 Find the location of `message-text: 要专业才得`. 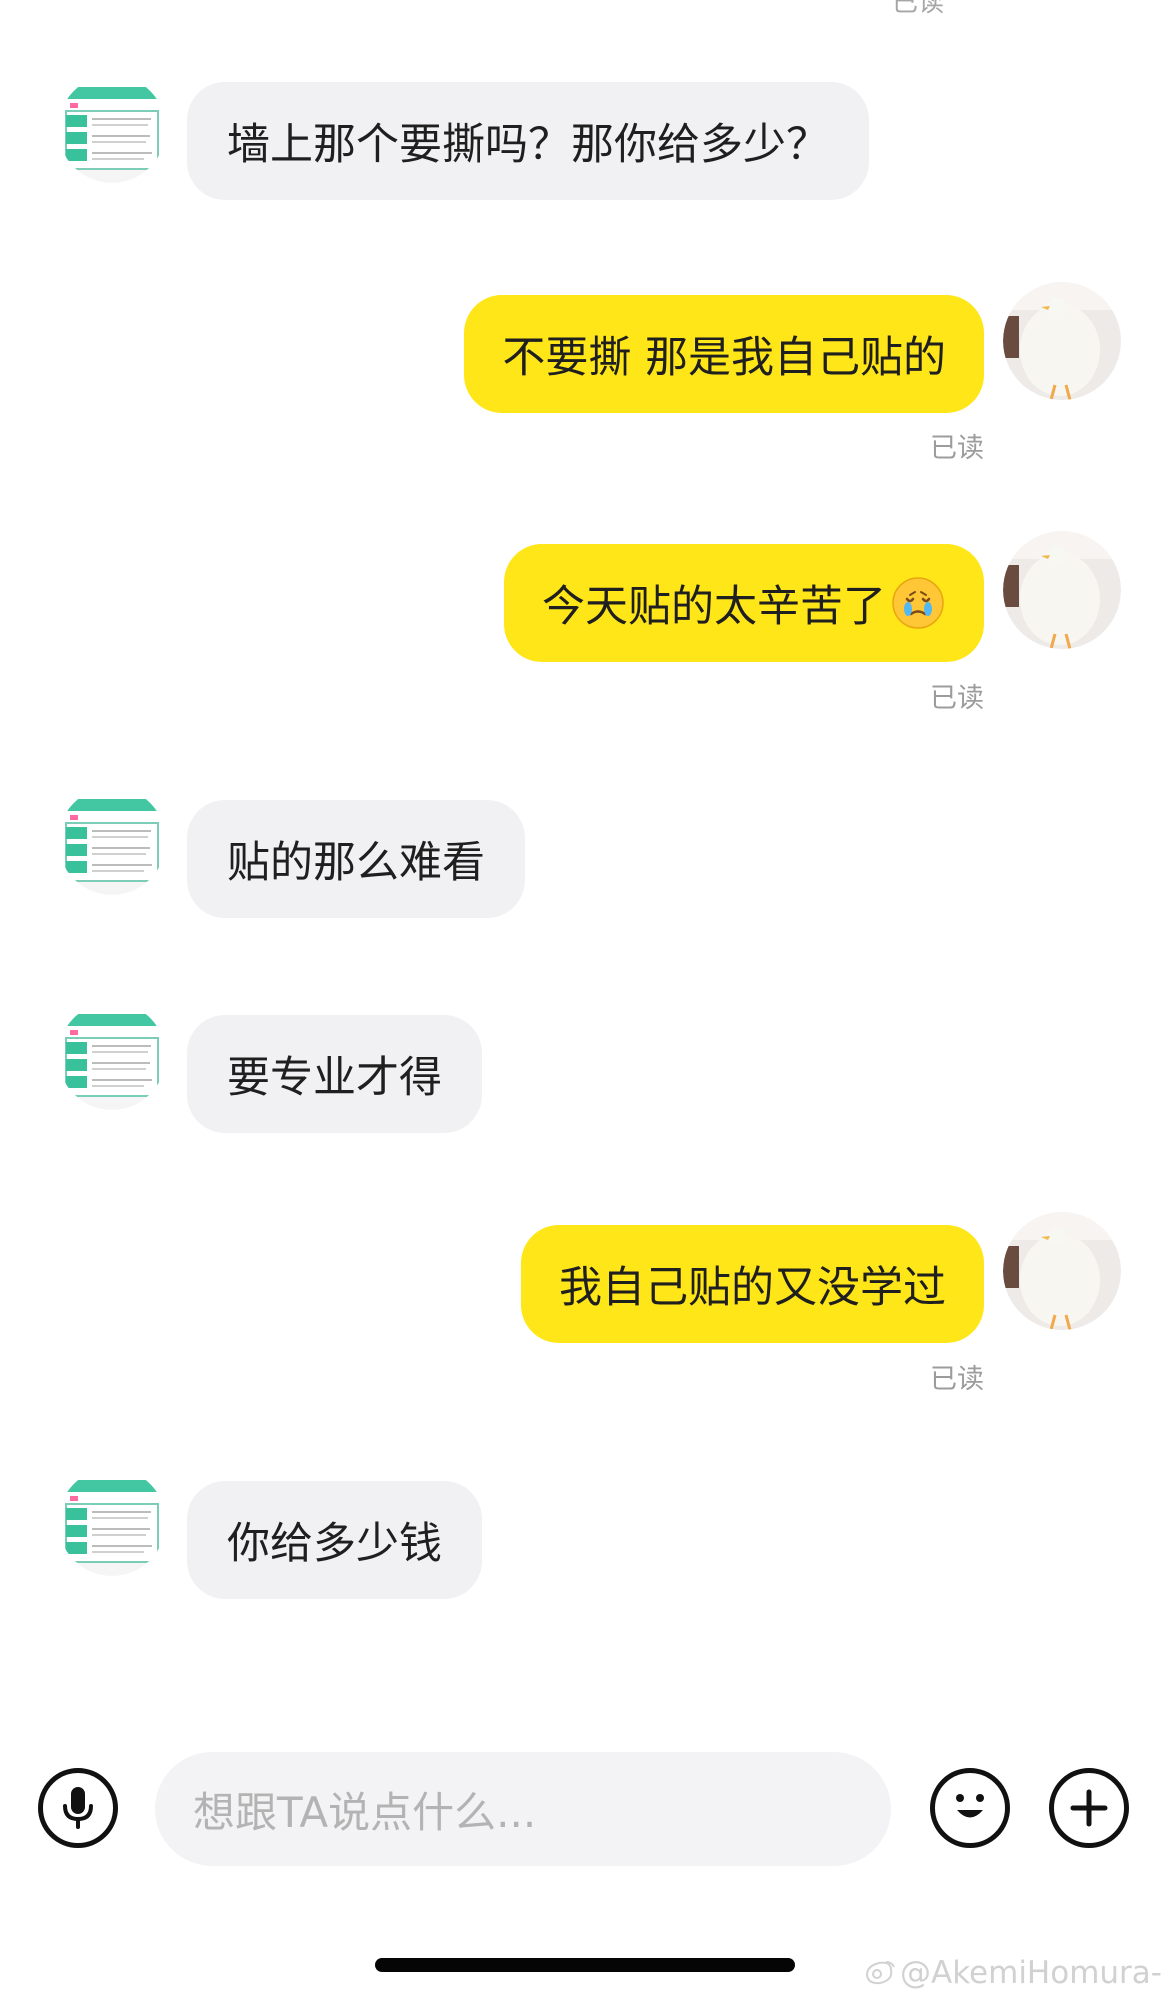

message-text: 要专业才得 is located at coordinates (334, 1078).